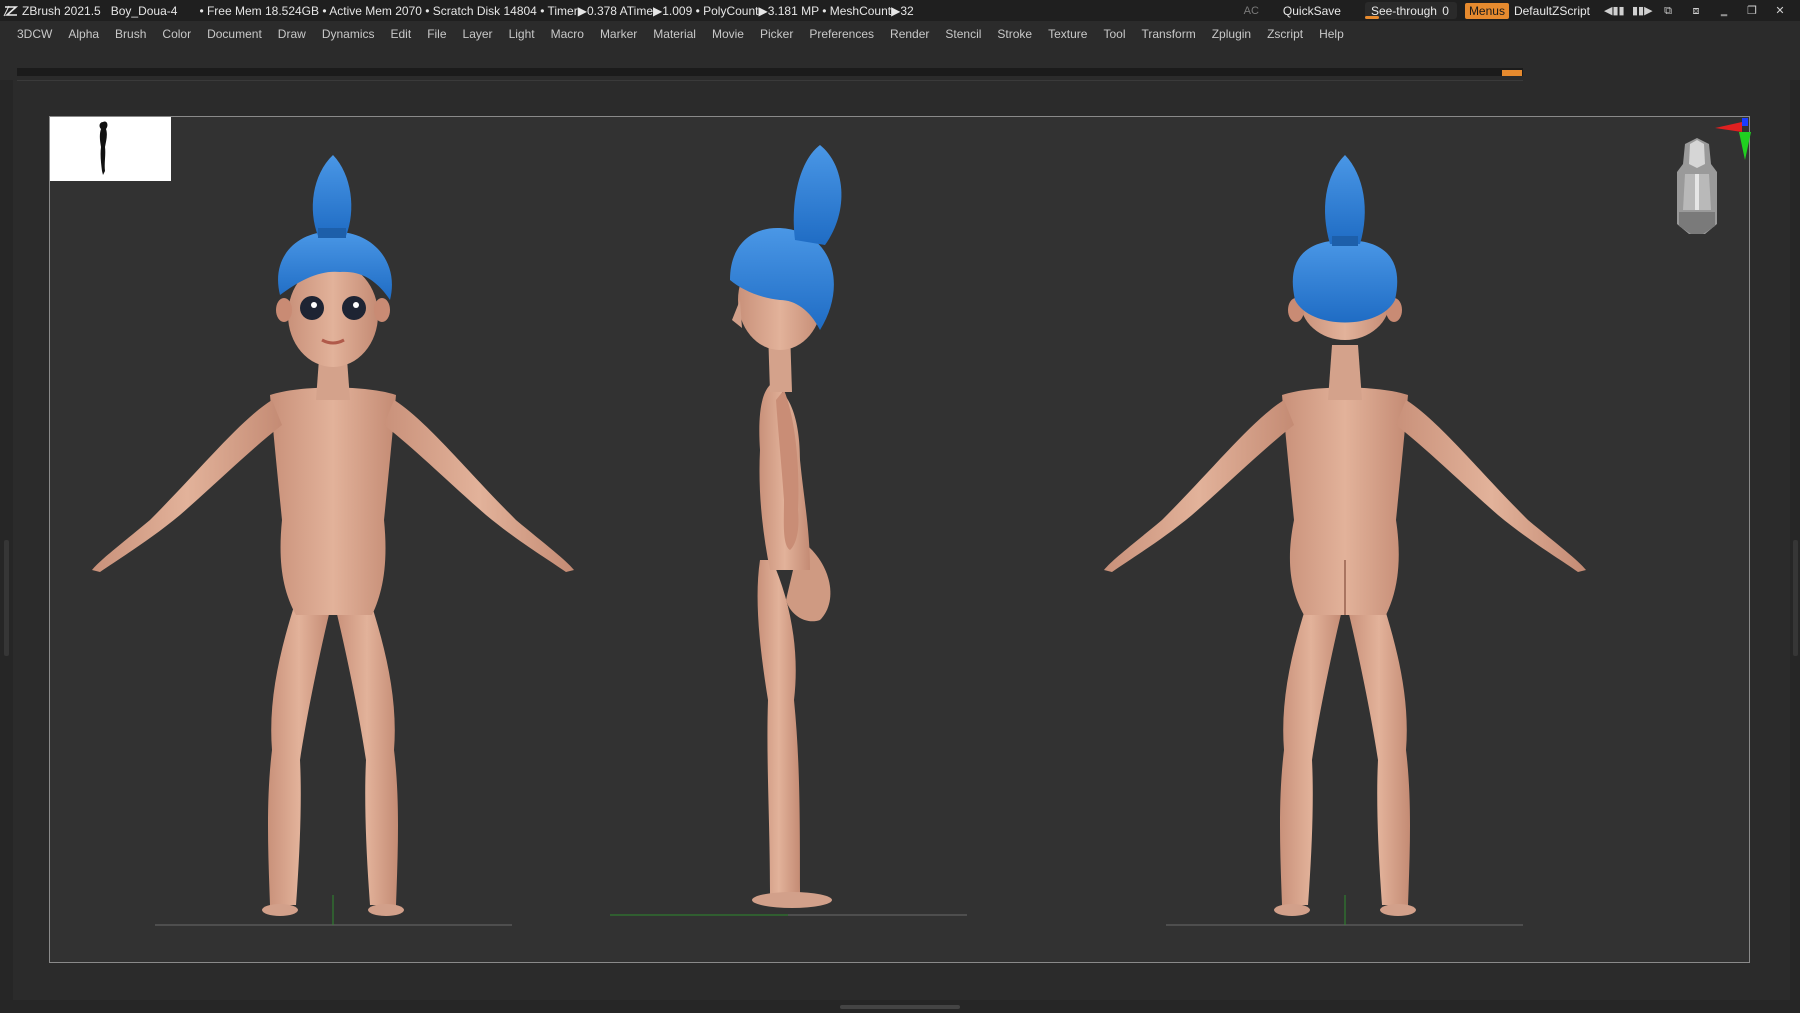 This screenshot has height=1013, width=1800. What do you see at coordinates (1745, 146) in the screenshot?
I see `y-axis-marker` at bounding box center [1745, 146].